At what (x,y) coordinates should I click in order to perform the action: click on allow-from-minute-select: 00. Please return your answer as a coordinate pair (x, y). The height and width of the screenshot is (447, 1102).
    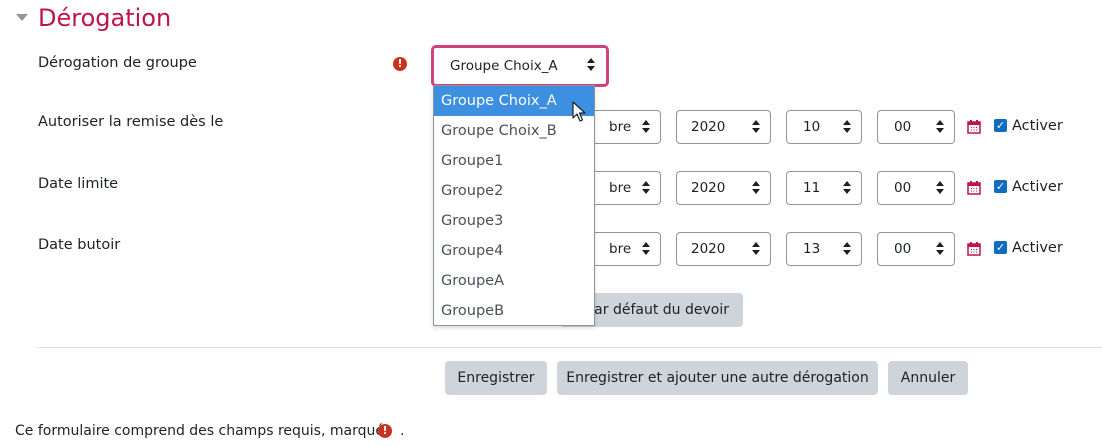
    Looking at the image, I should click on (916, 127).